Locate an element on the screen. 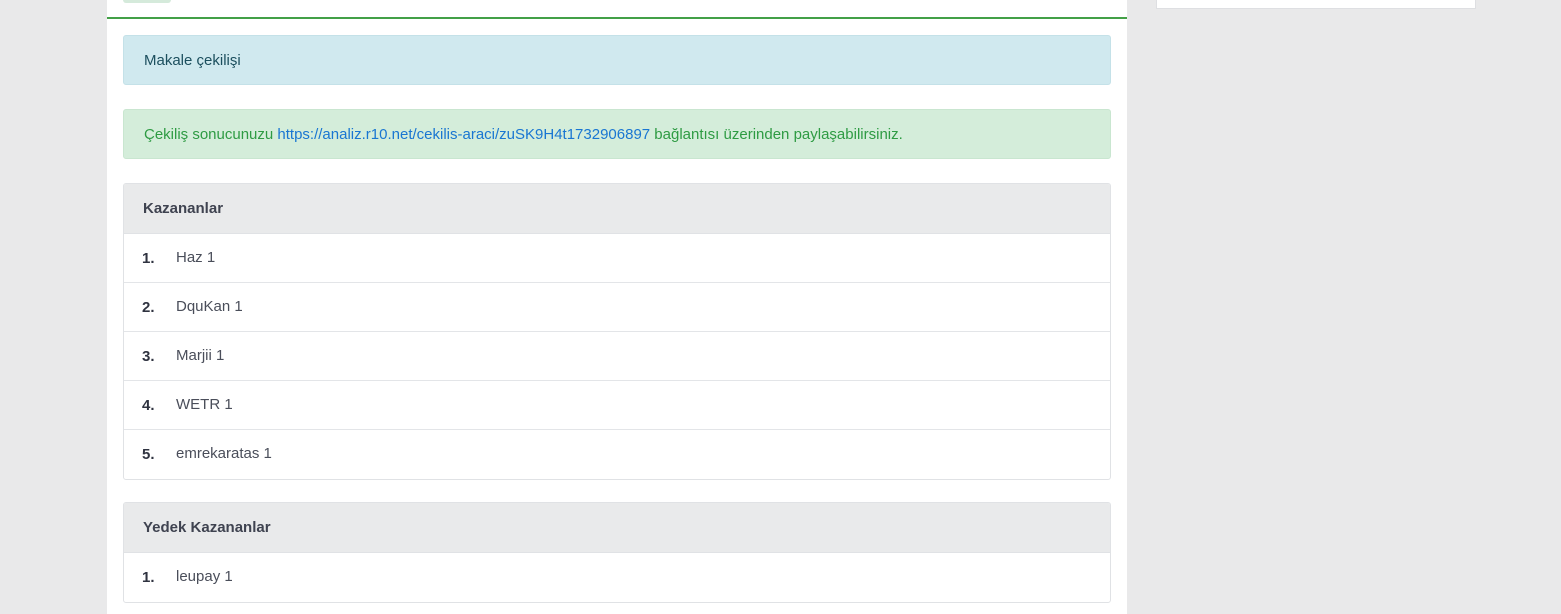 This screenshot has width=1561, height=614. winner-row: 1. Haz 1 is located at coordinates (617, 258).